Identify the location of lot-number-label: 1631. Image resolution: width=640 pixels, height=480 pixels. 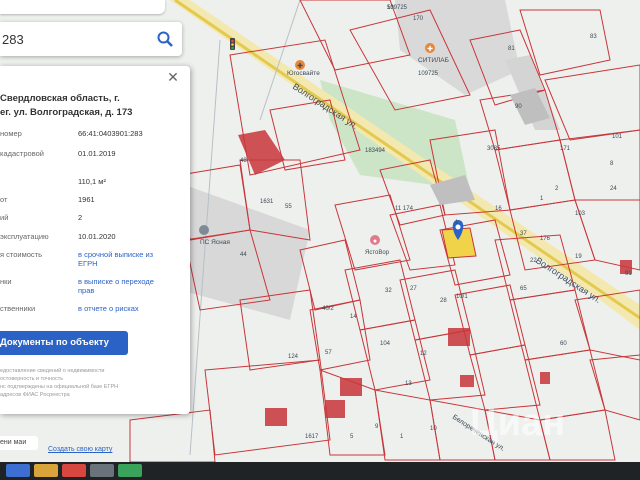
(267, 202).